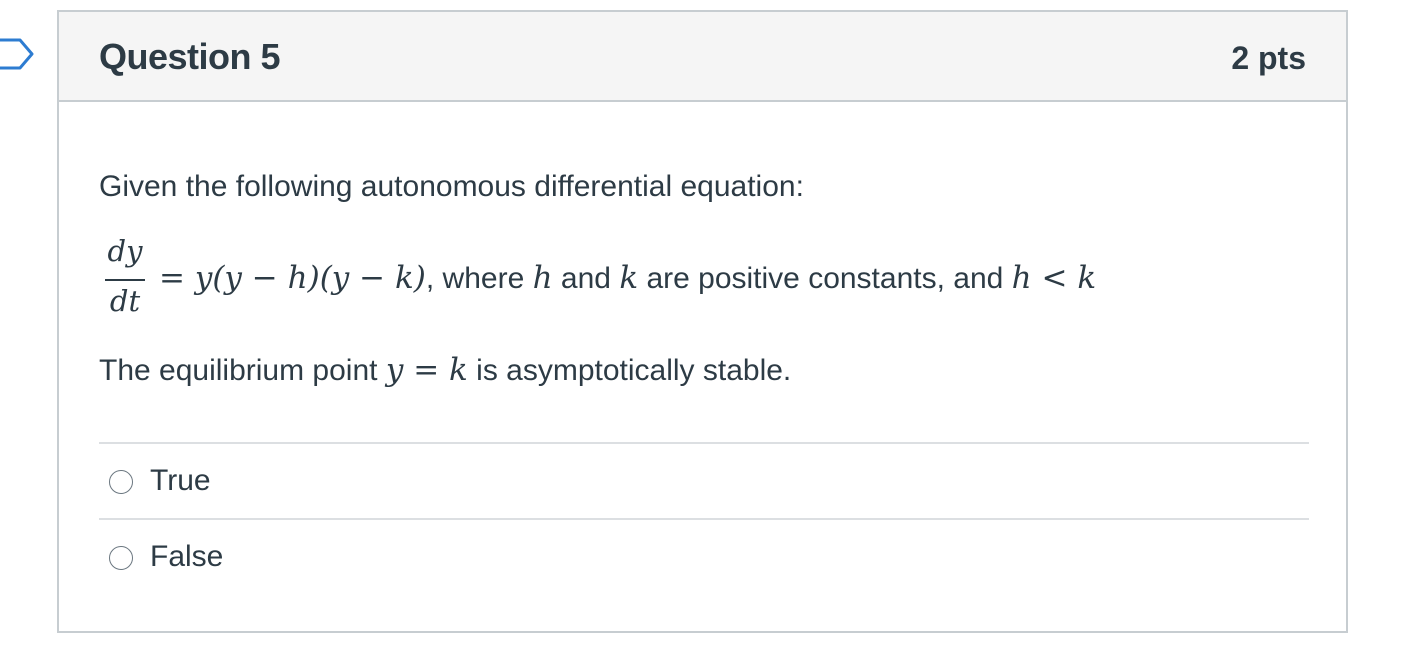 This screenshot has width=1419, height=664. I want to click on answer-option-true: True, so click(704, 481).